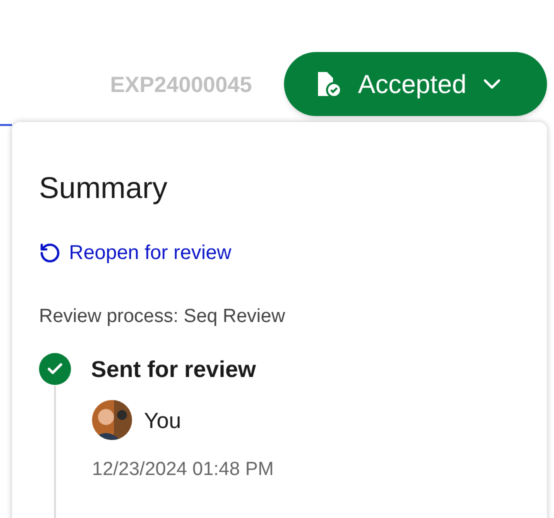 This screenshot has width=554, height=518. Describe the element at coordinates (112, 420) in the screenshot. I see `avatar` at that location.